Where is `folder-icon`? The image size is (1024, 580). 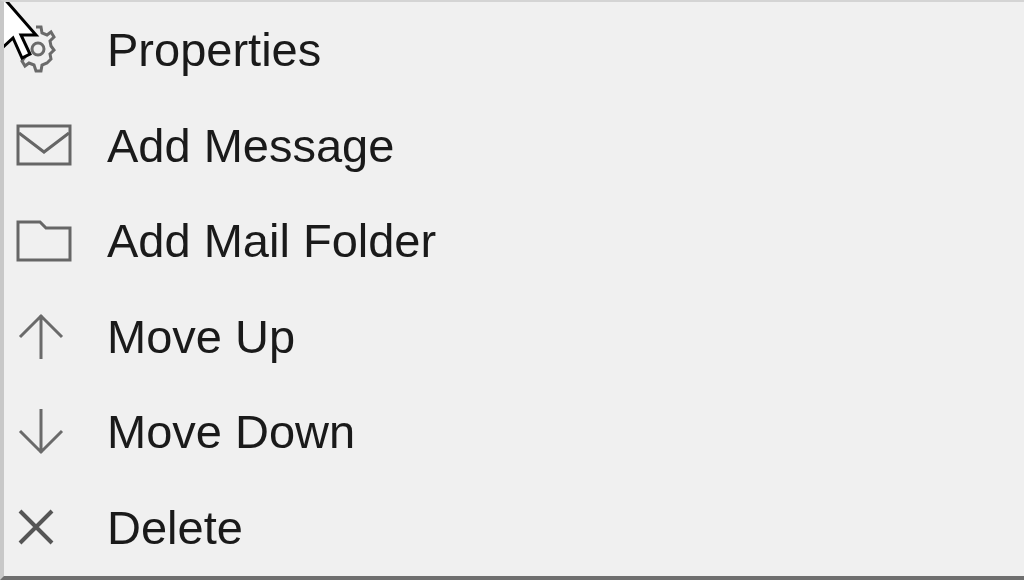 folder-icon is located at coordinates (44, 240).